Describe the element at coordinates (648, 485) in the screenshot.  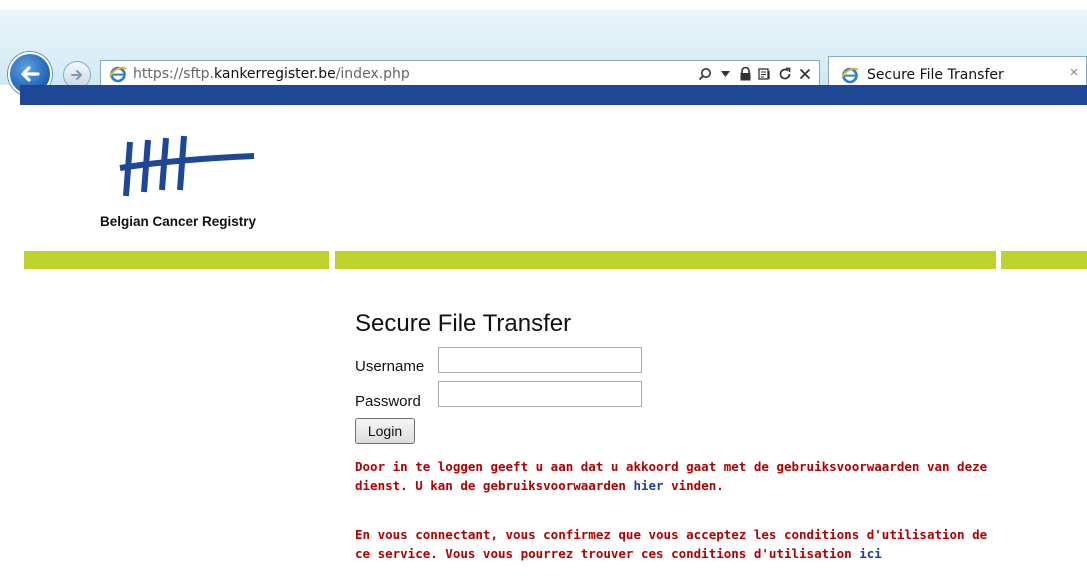
I see `terms-link-nl: hier` at that location.